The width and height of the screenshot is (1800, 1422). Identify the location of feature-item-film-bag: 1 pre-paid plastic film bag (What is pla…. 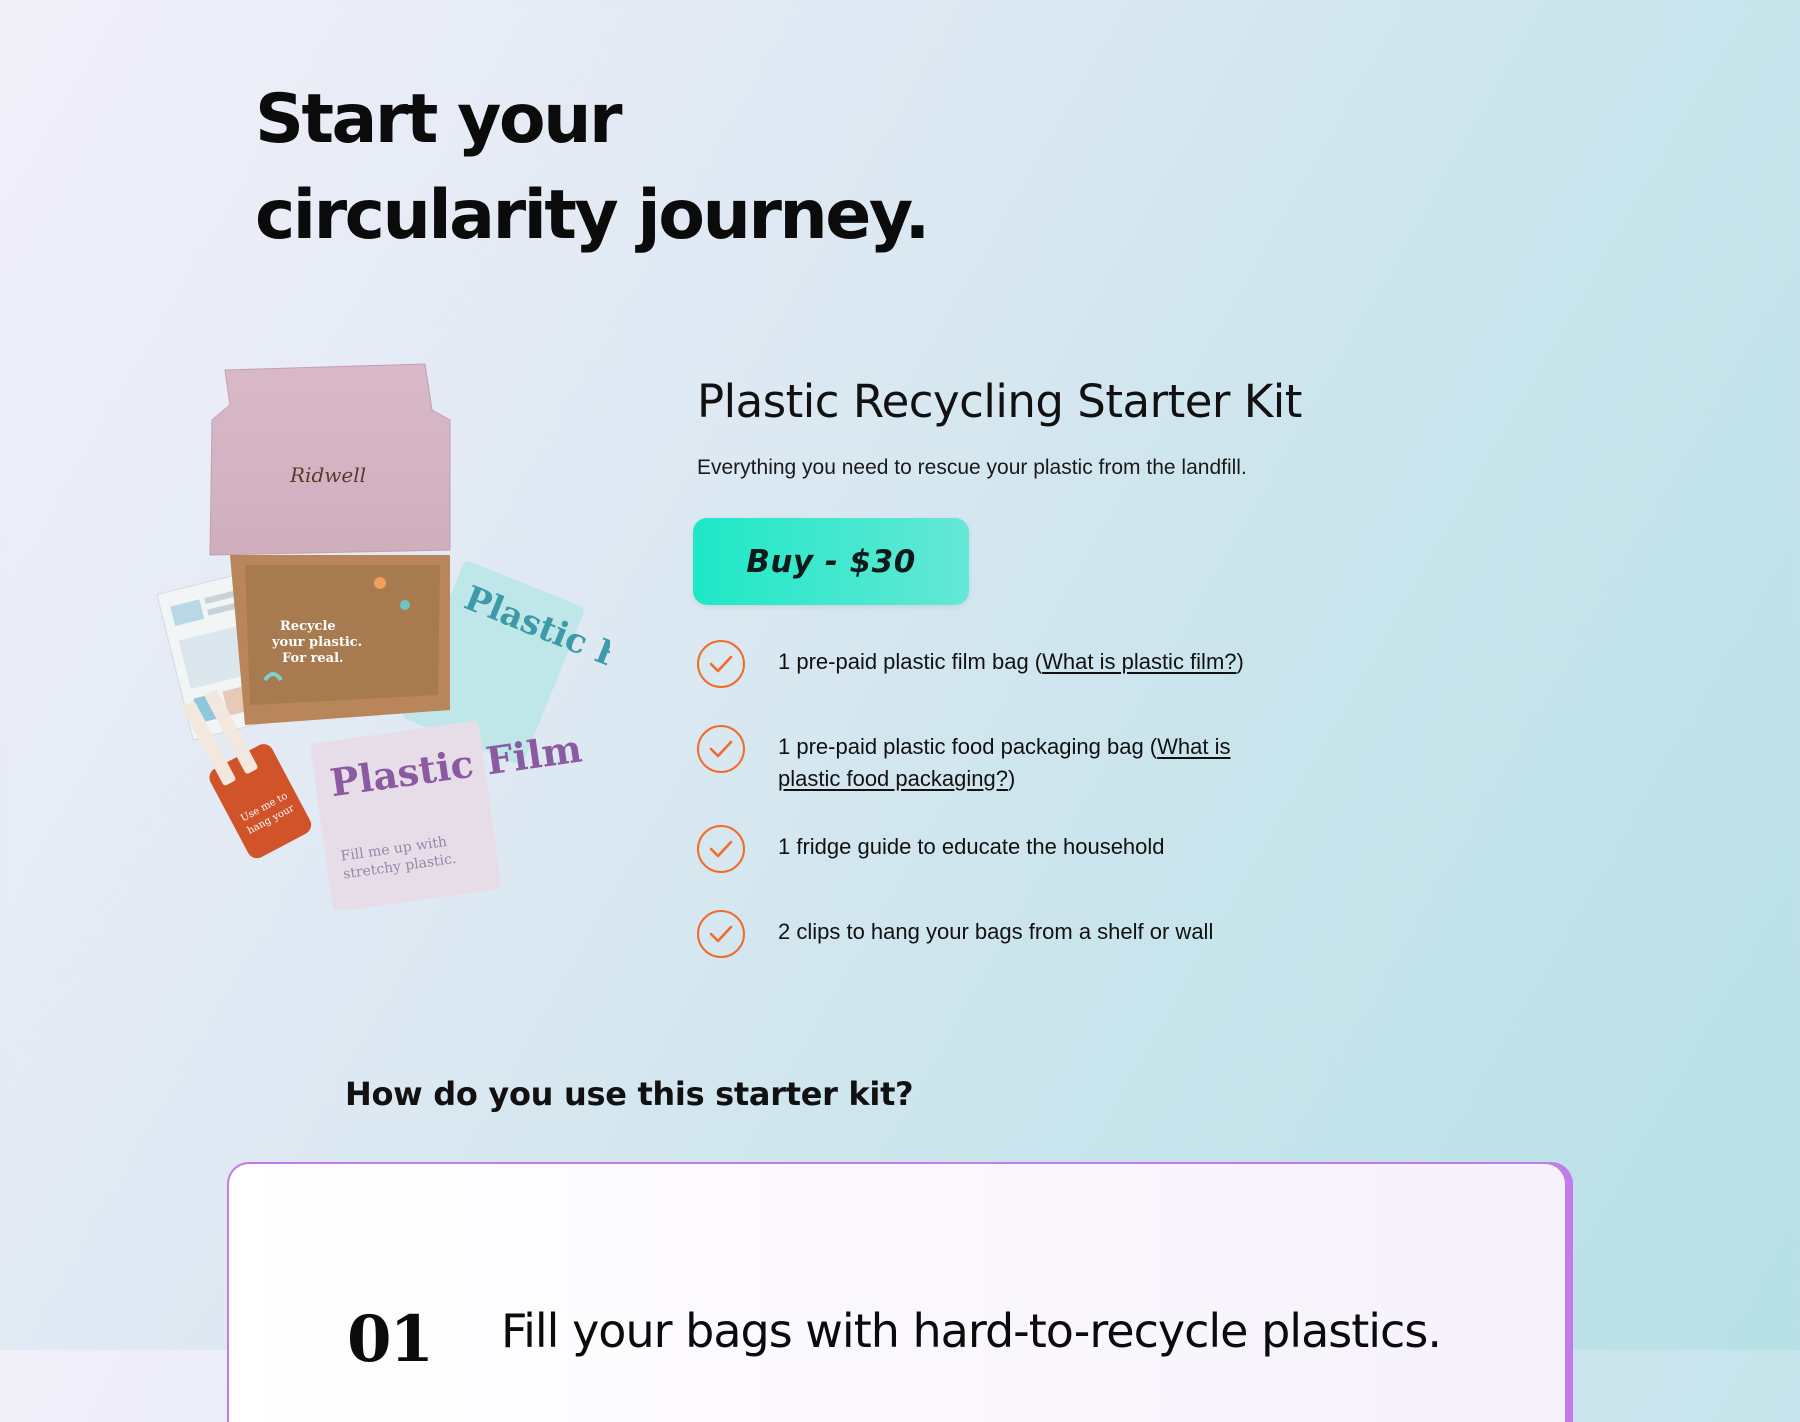
(970, 664).